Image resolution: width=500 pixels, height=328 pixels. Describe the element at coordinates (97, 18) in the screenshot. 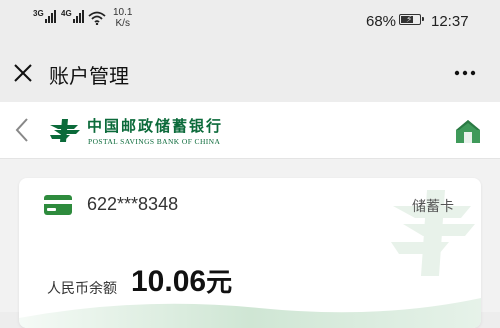

I see `wifi-icon` at that location.